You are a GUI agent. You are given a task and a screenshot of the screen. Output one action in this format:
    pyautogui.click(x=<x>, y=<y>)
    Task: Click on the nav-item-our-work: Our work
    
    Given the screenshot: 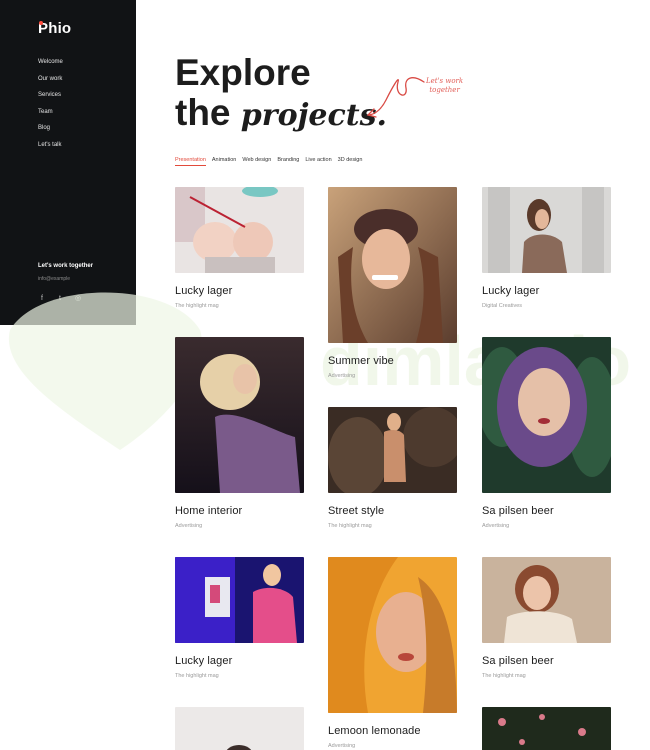 What is the action you would take?
    pyautogui.click(x=50, y=83)
    